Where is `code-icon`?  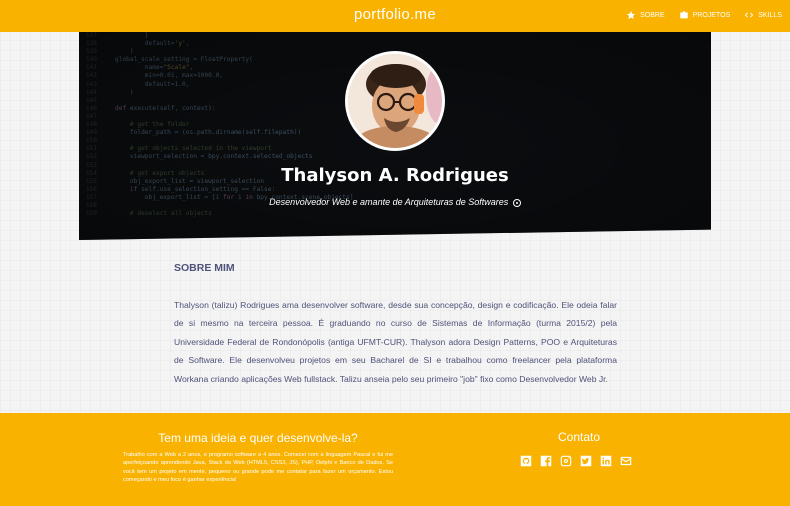 code-icon is located at coordinates (749, 15).